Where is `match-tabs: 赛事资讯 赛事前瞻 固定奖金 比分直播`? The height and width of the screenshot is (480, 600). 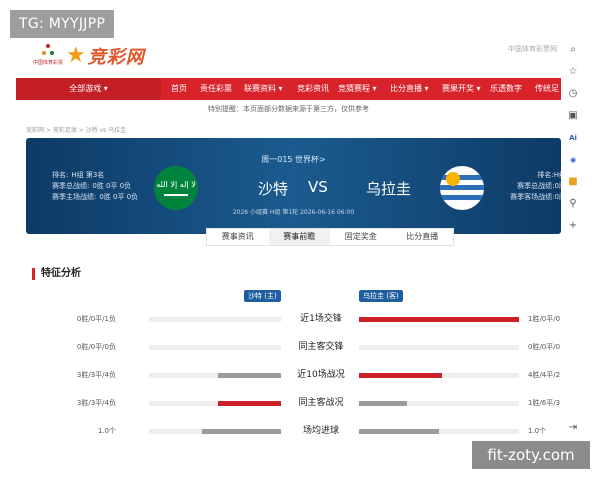 match-tabs: 赛事资讯 赛事前瞻 固定奖金 比分直播 is located at coordinates (330, 237).